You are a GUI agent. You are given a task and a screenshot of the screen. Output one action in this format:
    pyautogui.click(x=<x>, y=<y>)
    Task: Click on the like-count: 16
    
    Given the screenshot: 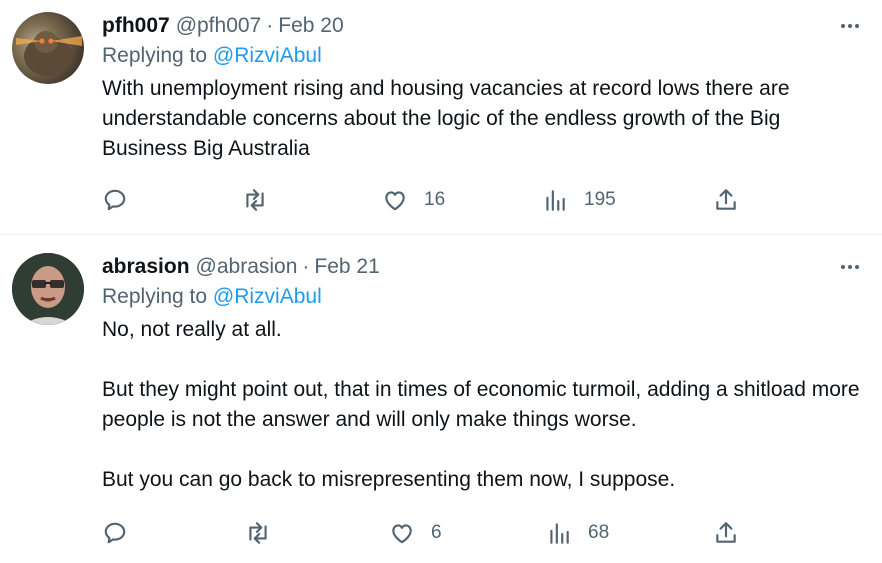 What is the action you would take?
    pyautogui.click(x=435, y=199)
    